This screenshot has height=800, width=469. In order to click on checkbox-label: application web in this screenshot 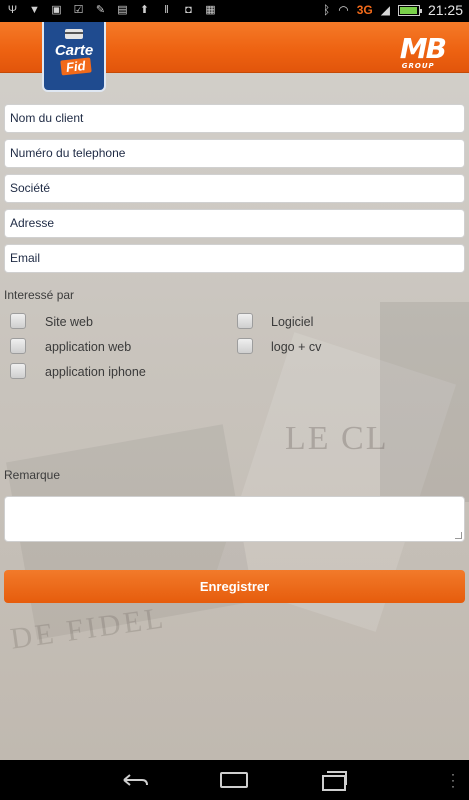, I will do `click(88, 347)`.